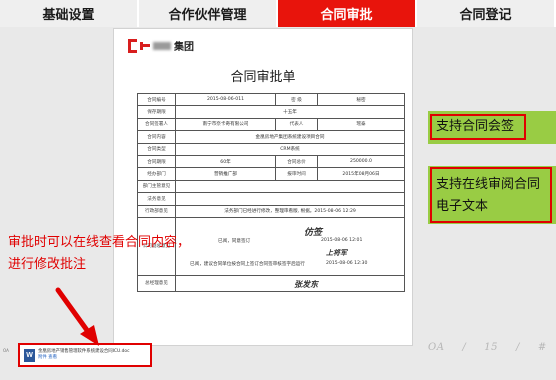 The width and height of the screenshot is (556, 380). I want to click on handwritten-signature: 仿签, so click(313, 232).